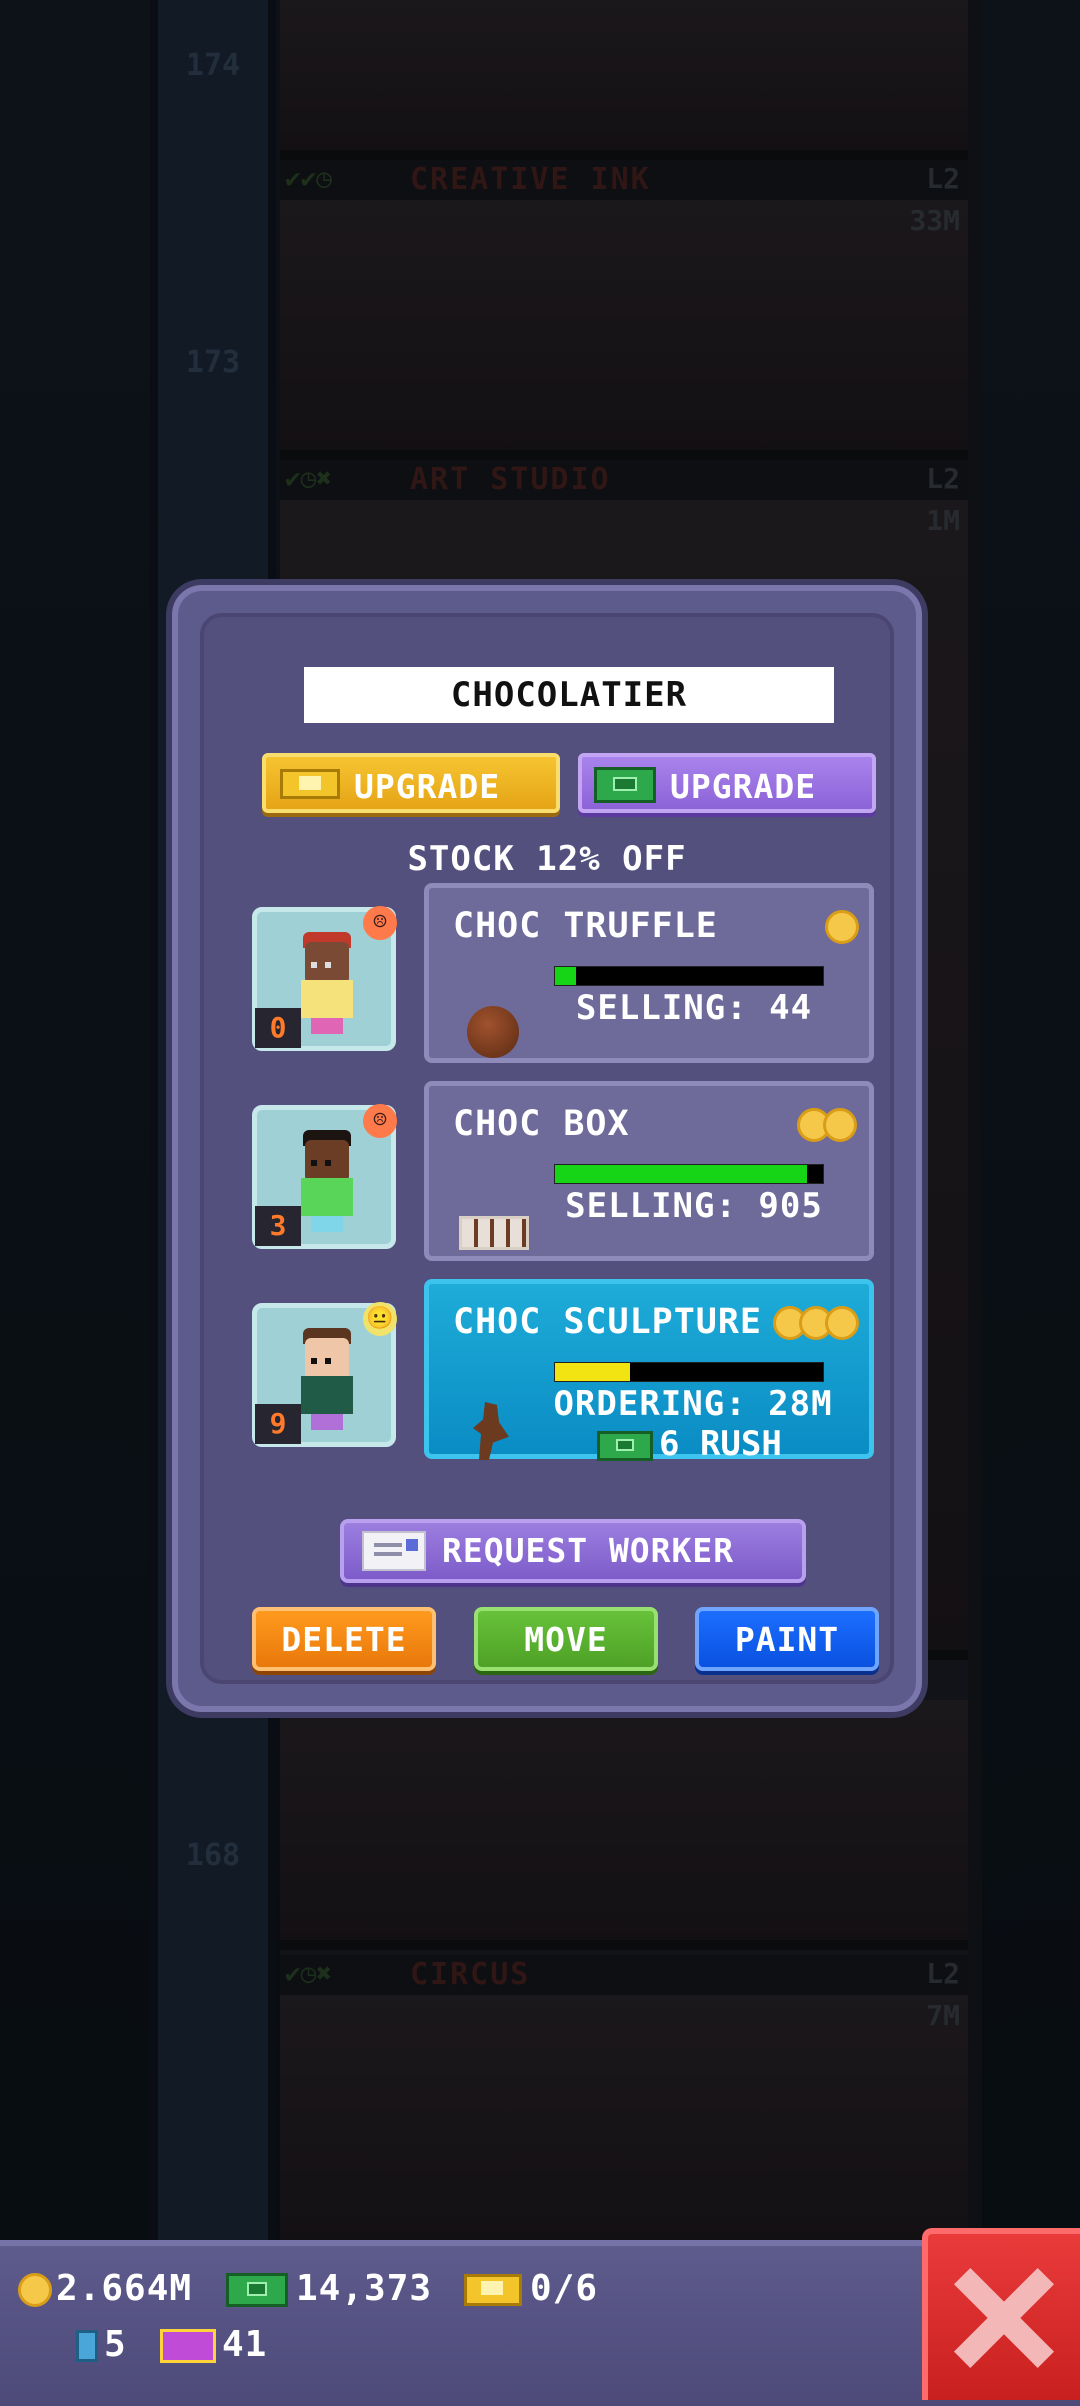  I want to click on product-slot-1: CHOC TRUFFLE SELLING: 44, so click(649, 973).